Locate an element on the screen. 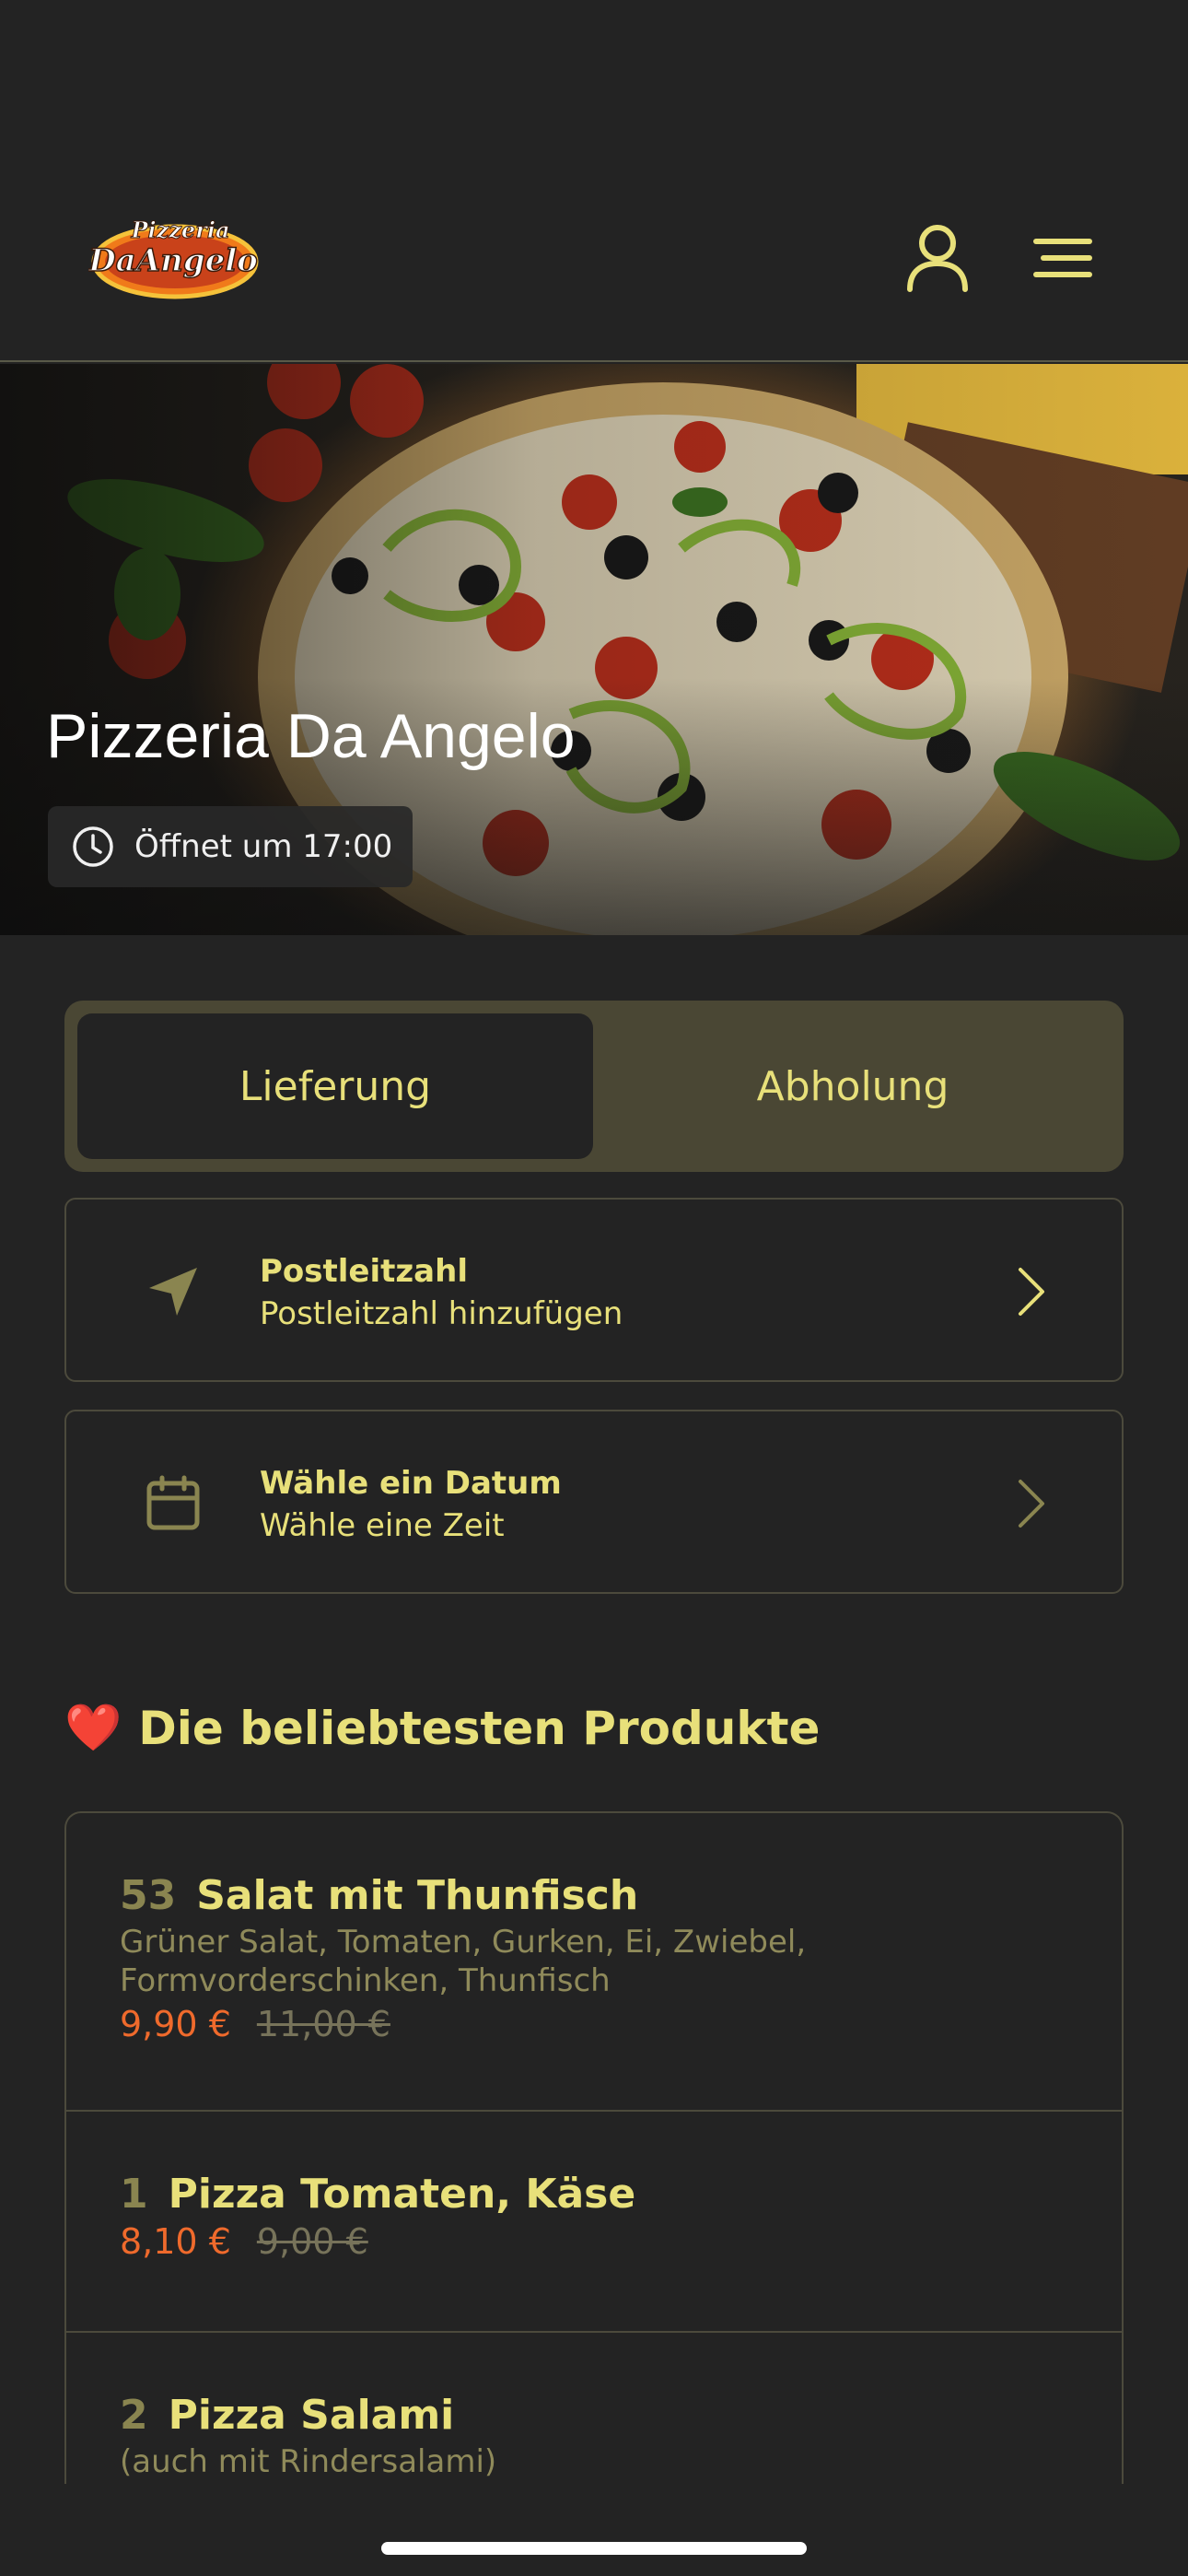  tab-lieferung: Lieferung is located at coordinates (335, 1086).